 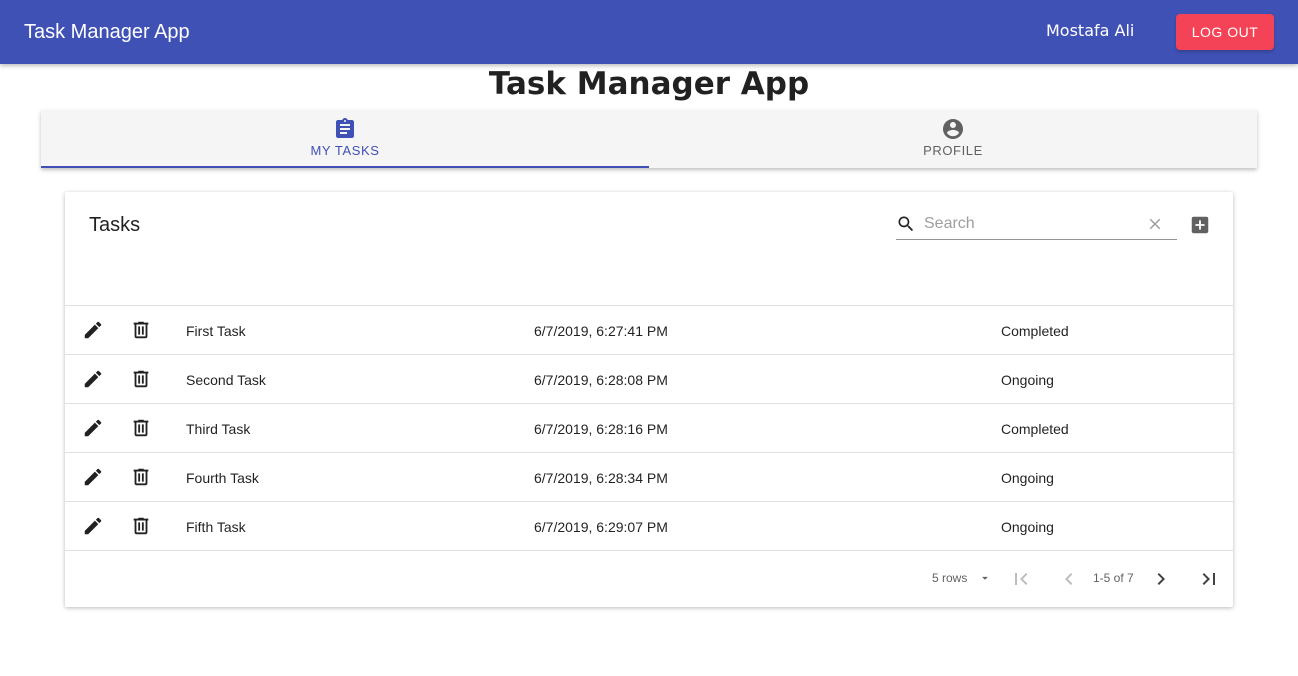 I want to click on search-field, so click(x=1036, y=225).